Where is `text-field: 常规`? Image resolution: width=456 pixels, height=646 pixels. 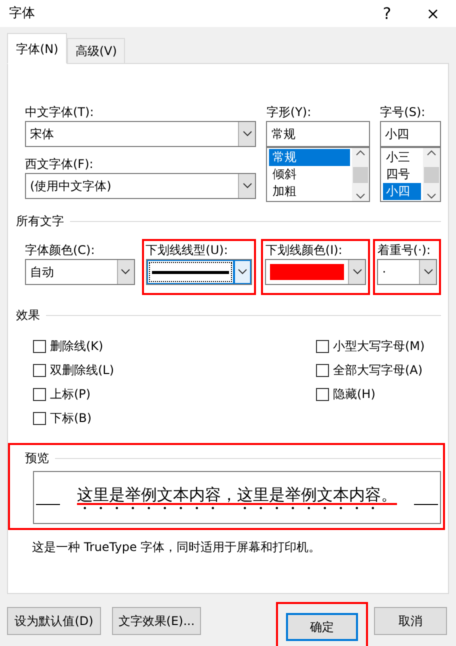
text-field: 常规 is located at coordinates (318, 134).